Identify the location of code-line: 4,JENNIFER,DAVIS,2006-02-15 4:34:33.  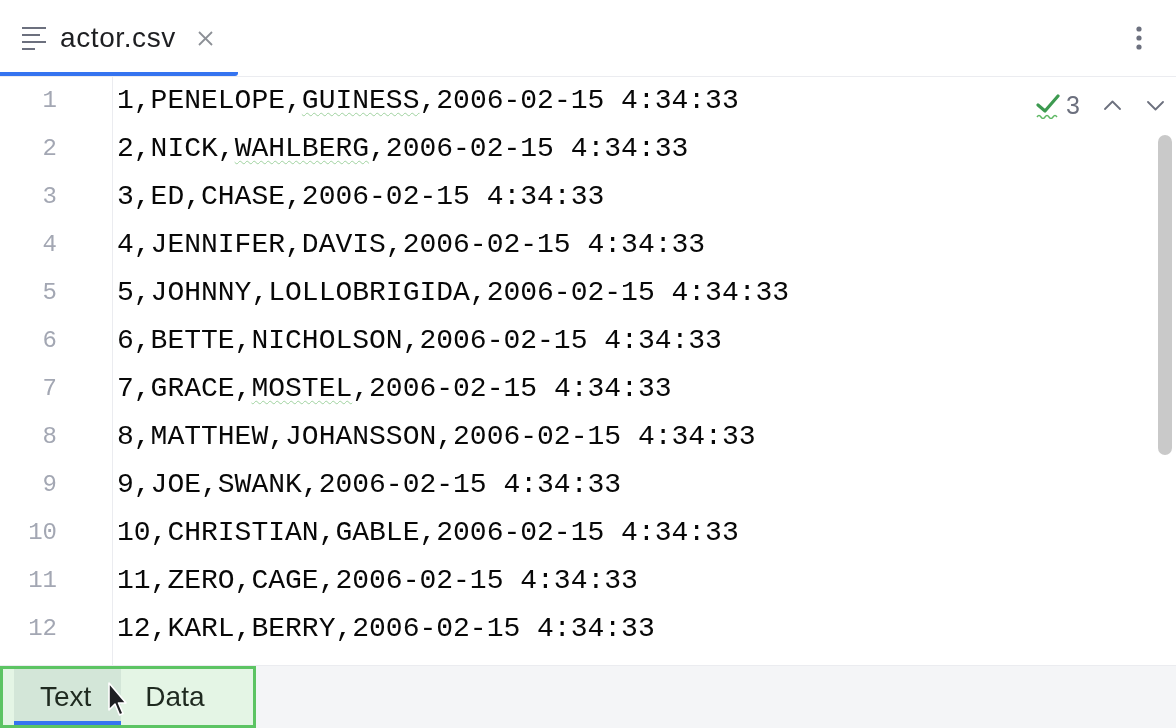
(411, 245).